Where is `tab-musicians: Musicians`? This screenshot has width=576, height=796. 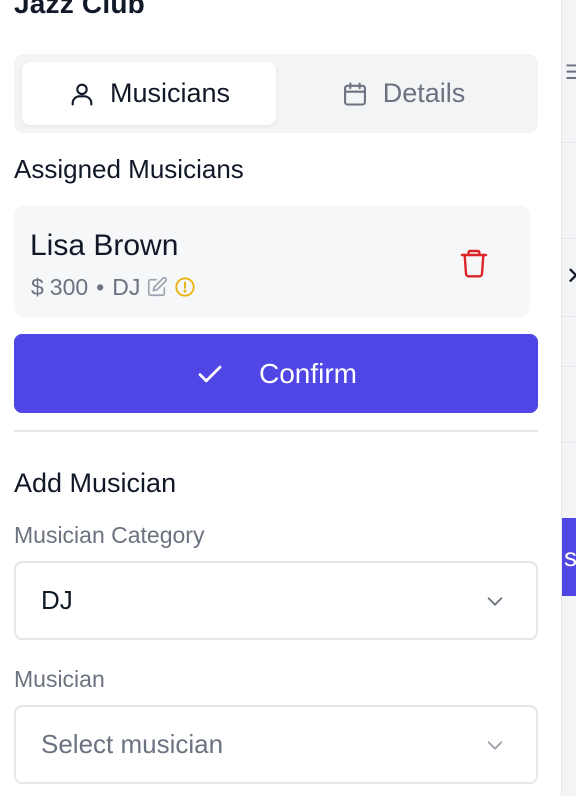
tab-musicians: Musicians is located at coordinates (149, 93).